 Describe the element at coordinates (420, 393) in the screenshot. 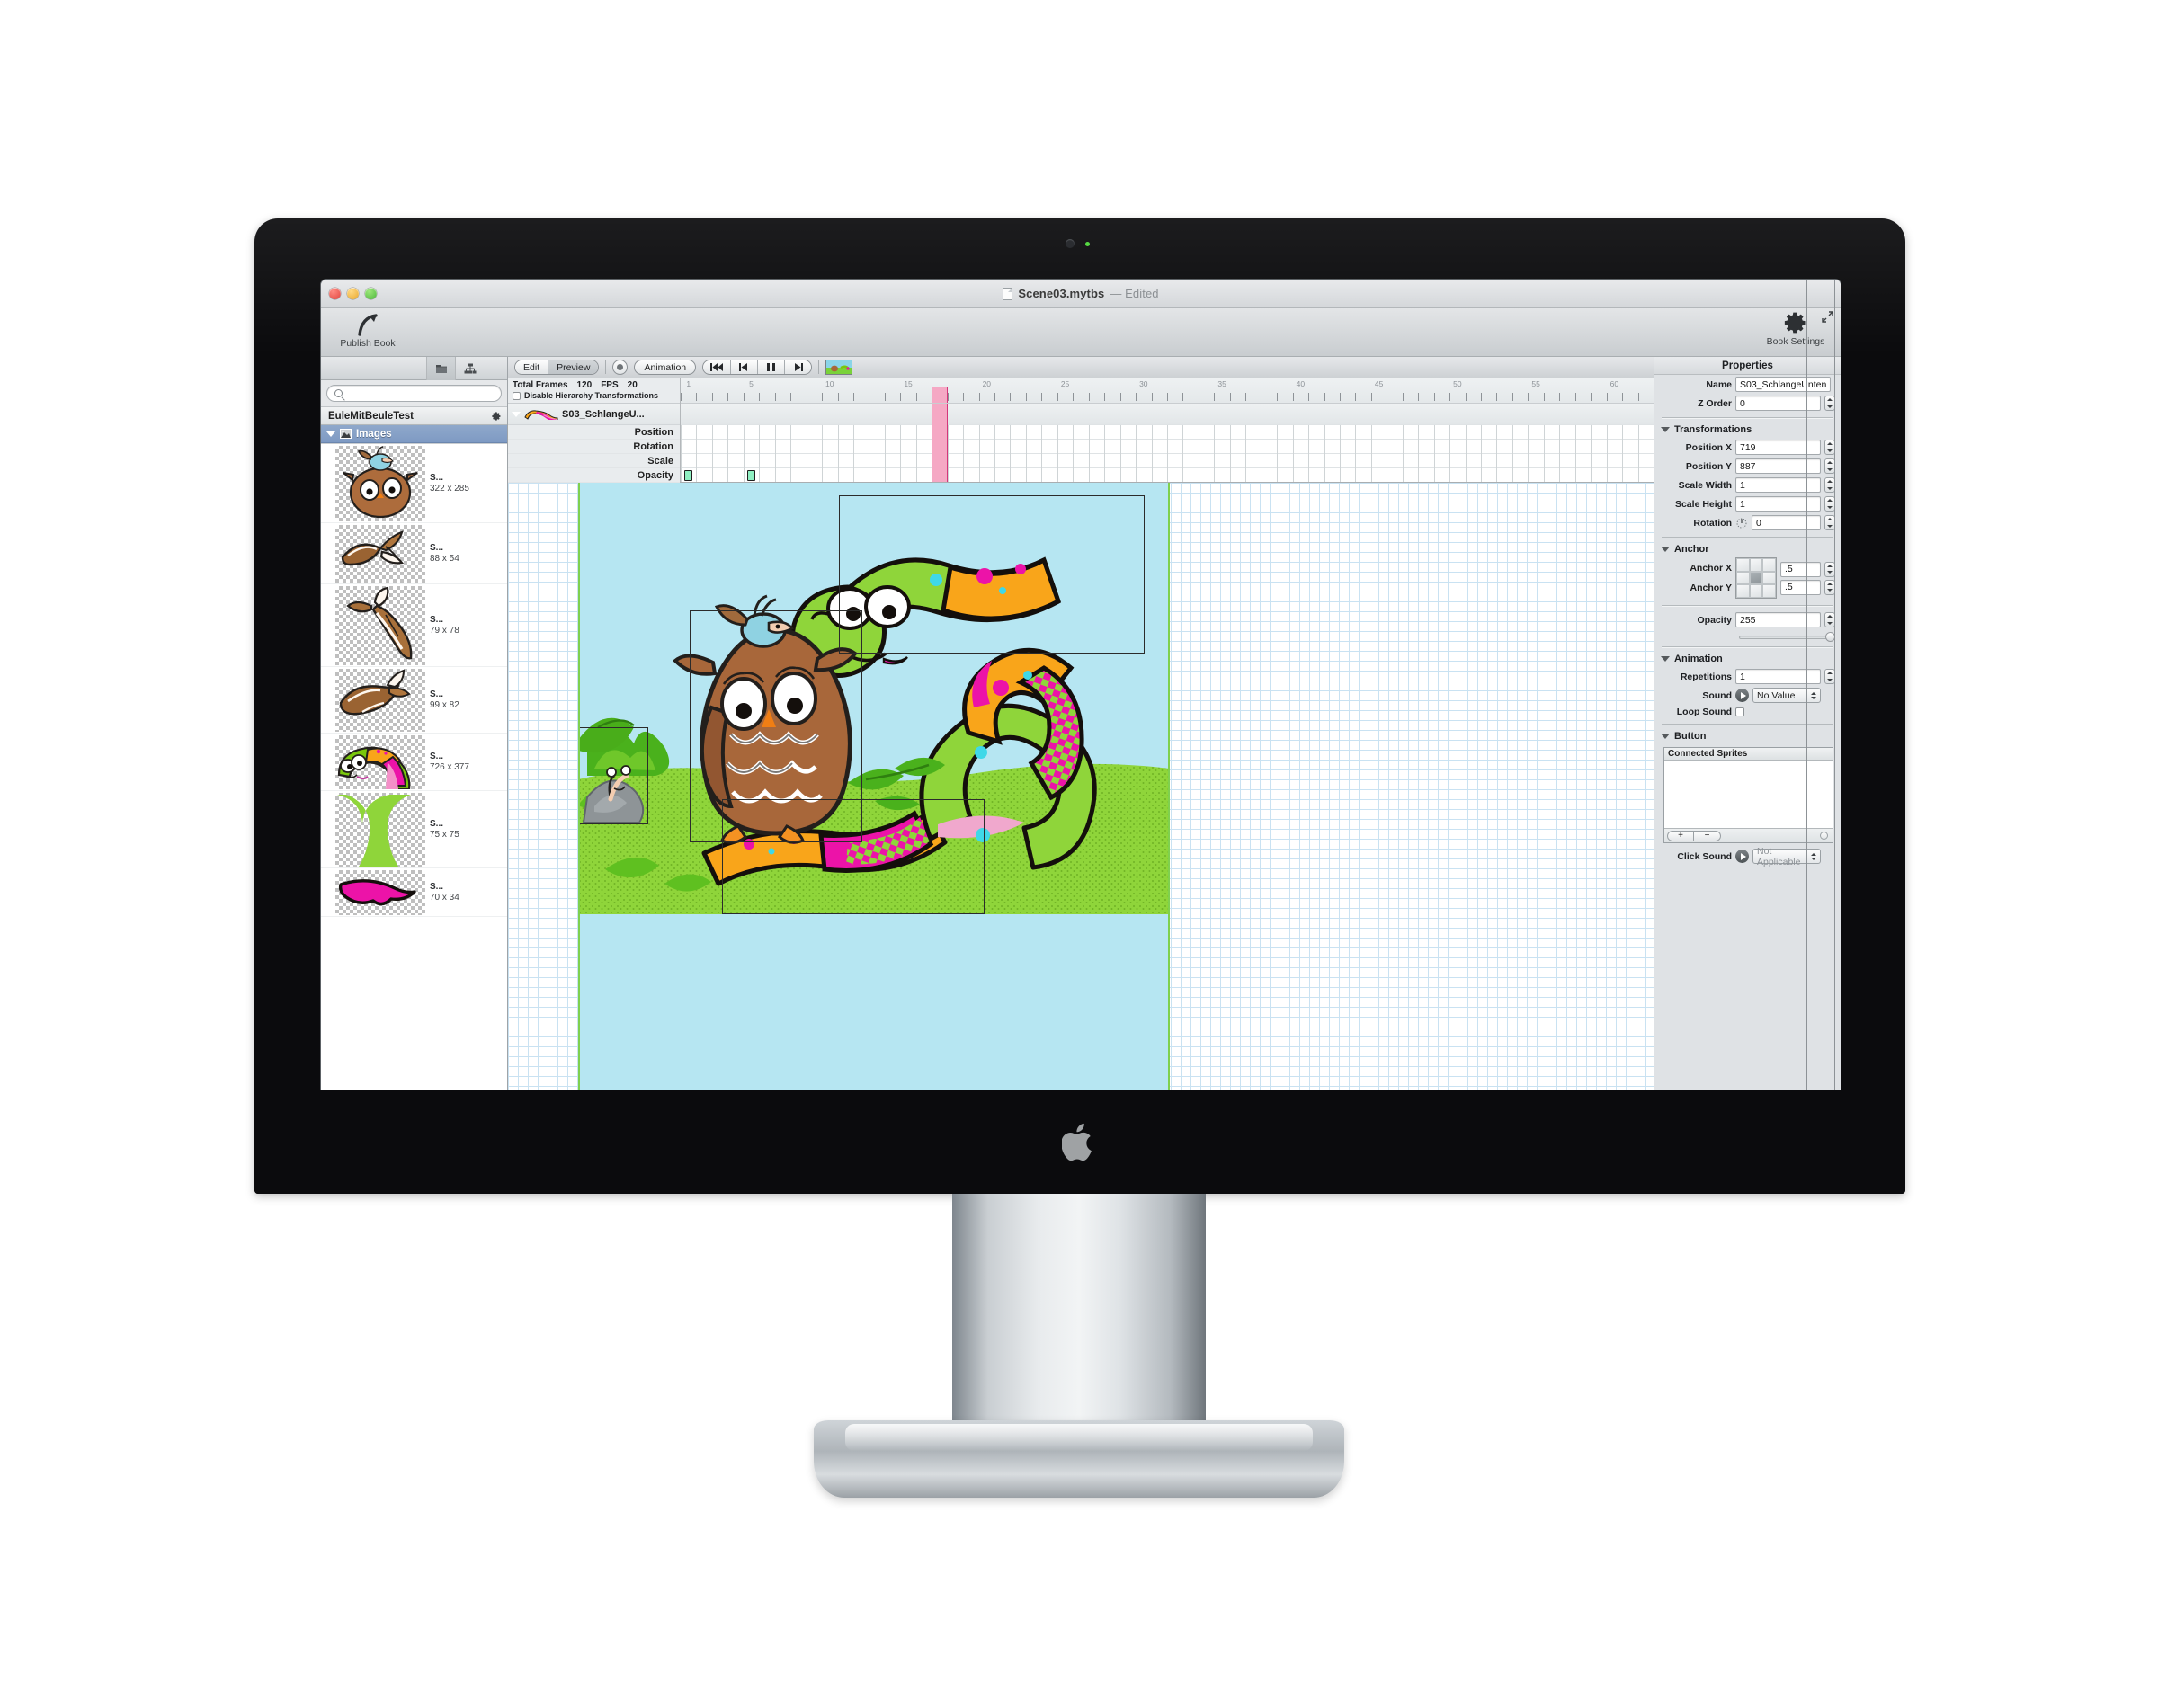

I see `search-input` at that location.